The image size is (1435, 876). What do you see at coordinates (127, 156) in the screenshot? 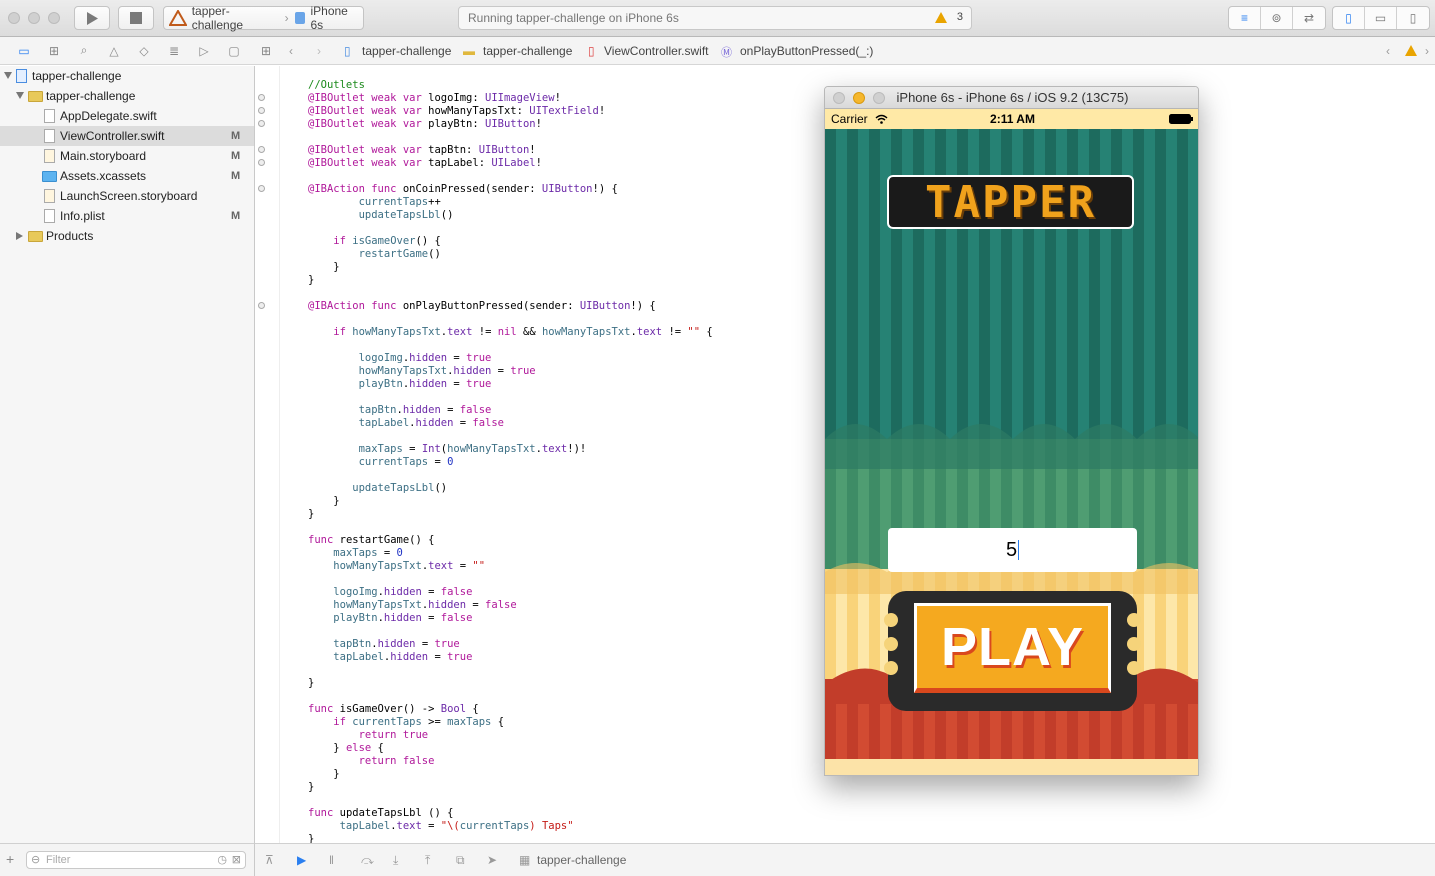
I see `nav-item-main-storyboard: Main.storyboard M` at bounding box center [127, 156].